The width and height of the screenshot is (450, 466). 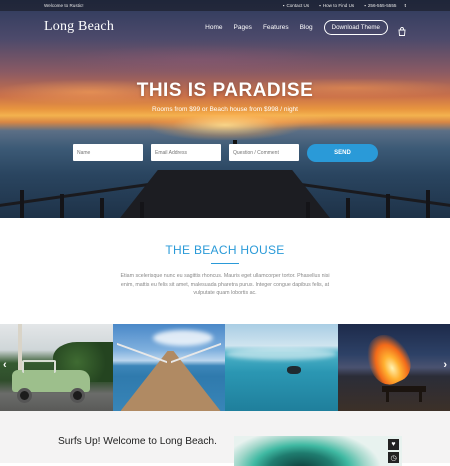 I want to click on phone-link: ▪ 256-555-5555, so click(x=380, y=5).